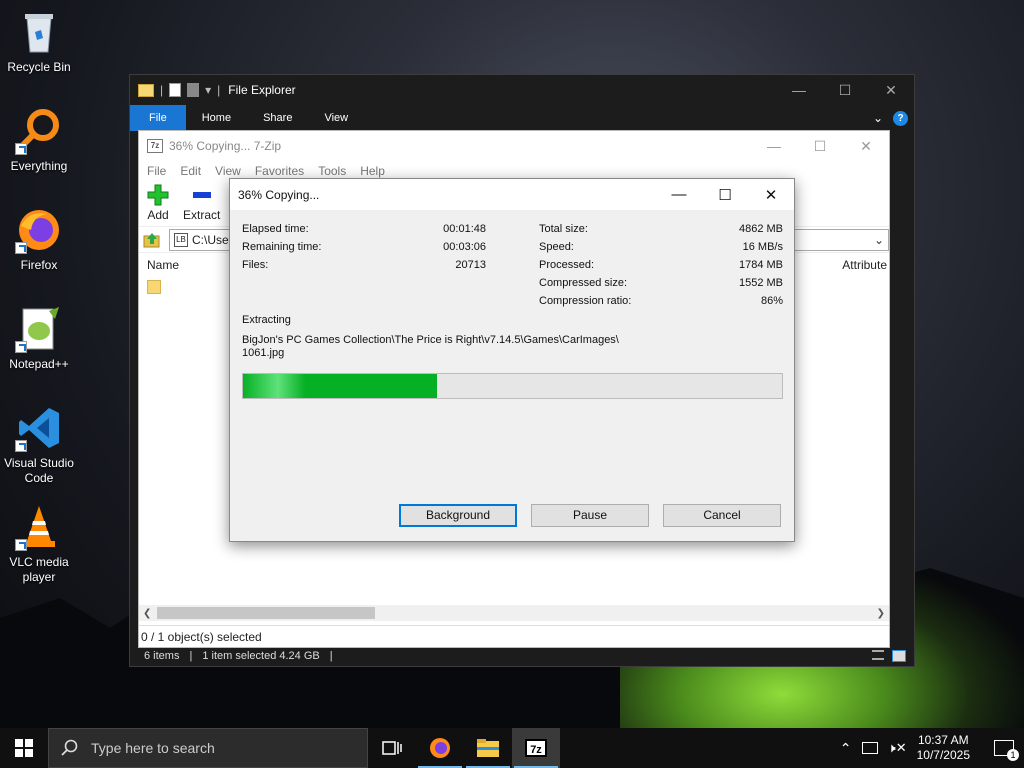  I want to click on minus-icon, so click(202, 195).